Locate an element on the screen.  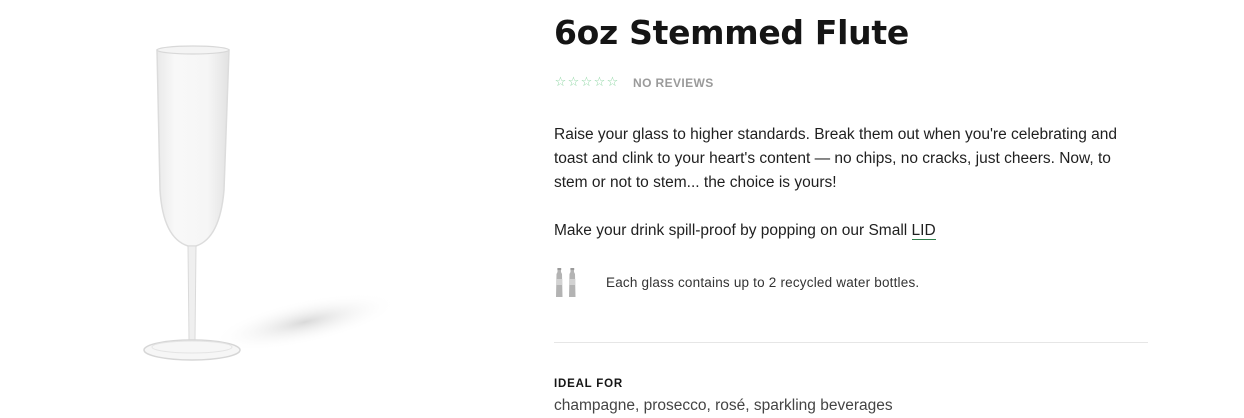
rating-summary: ☆ ☆ ☆ ☆ ☆ NO REVIEWS is located at coordinates (634, 83).